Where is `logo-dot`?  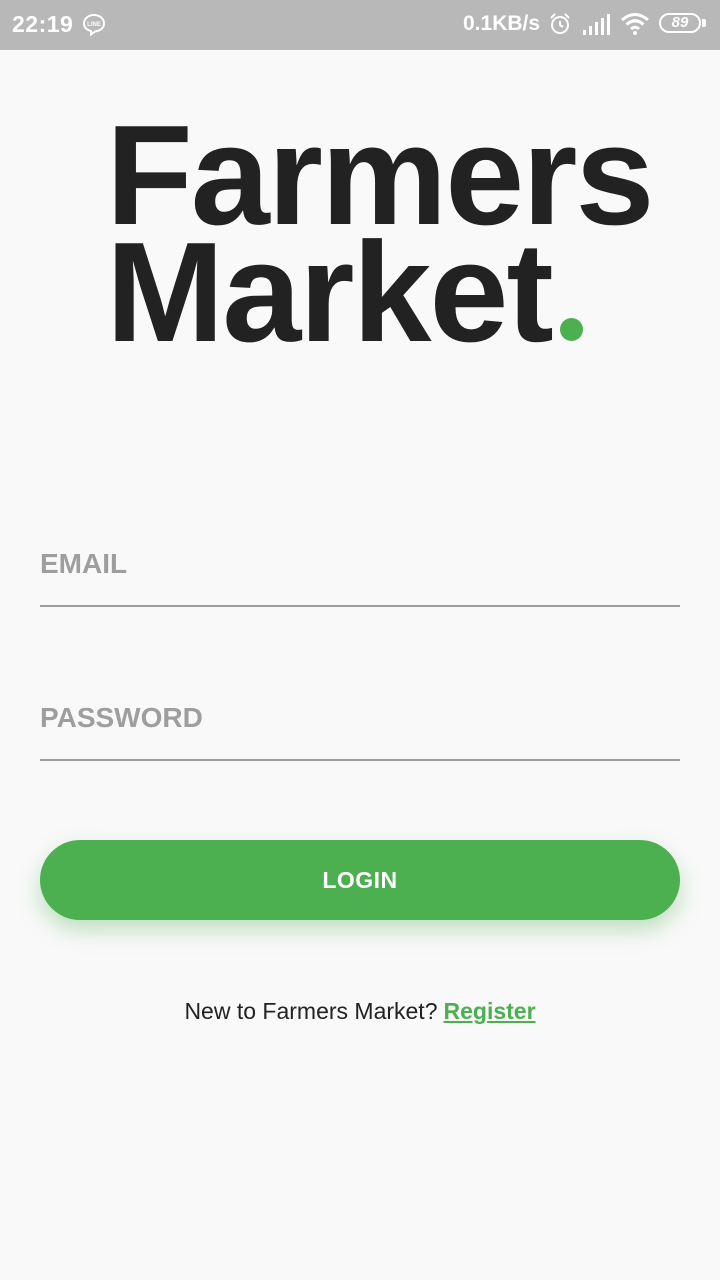
logo-dot is located at coordinates (571, 329).